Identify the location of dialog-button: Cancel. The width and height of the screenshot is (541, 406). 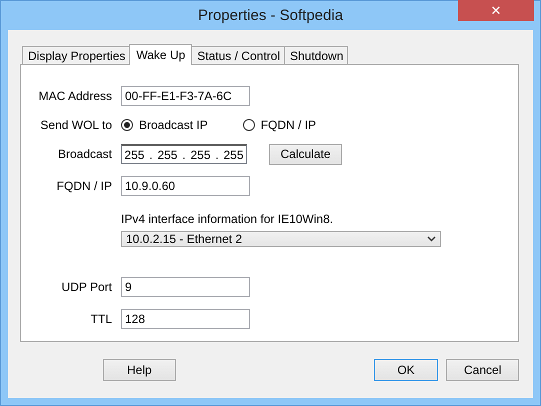
(483, 370).